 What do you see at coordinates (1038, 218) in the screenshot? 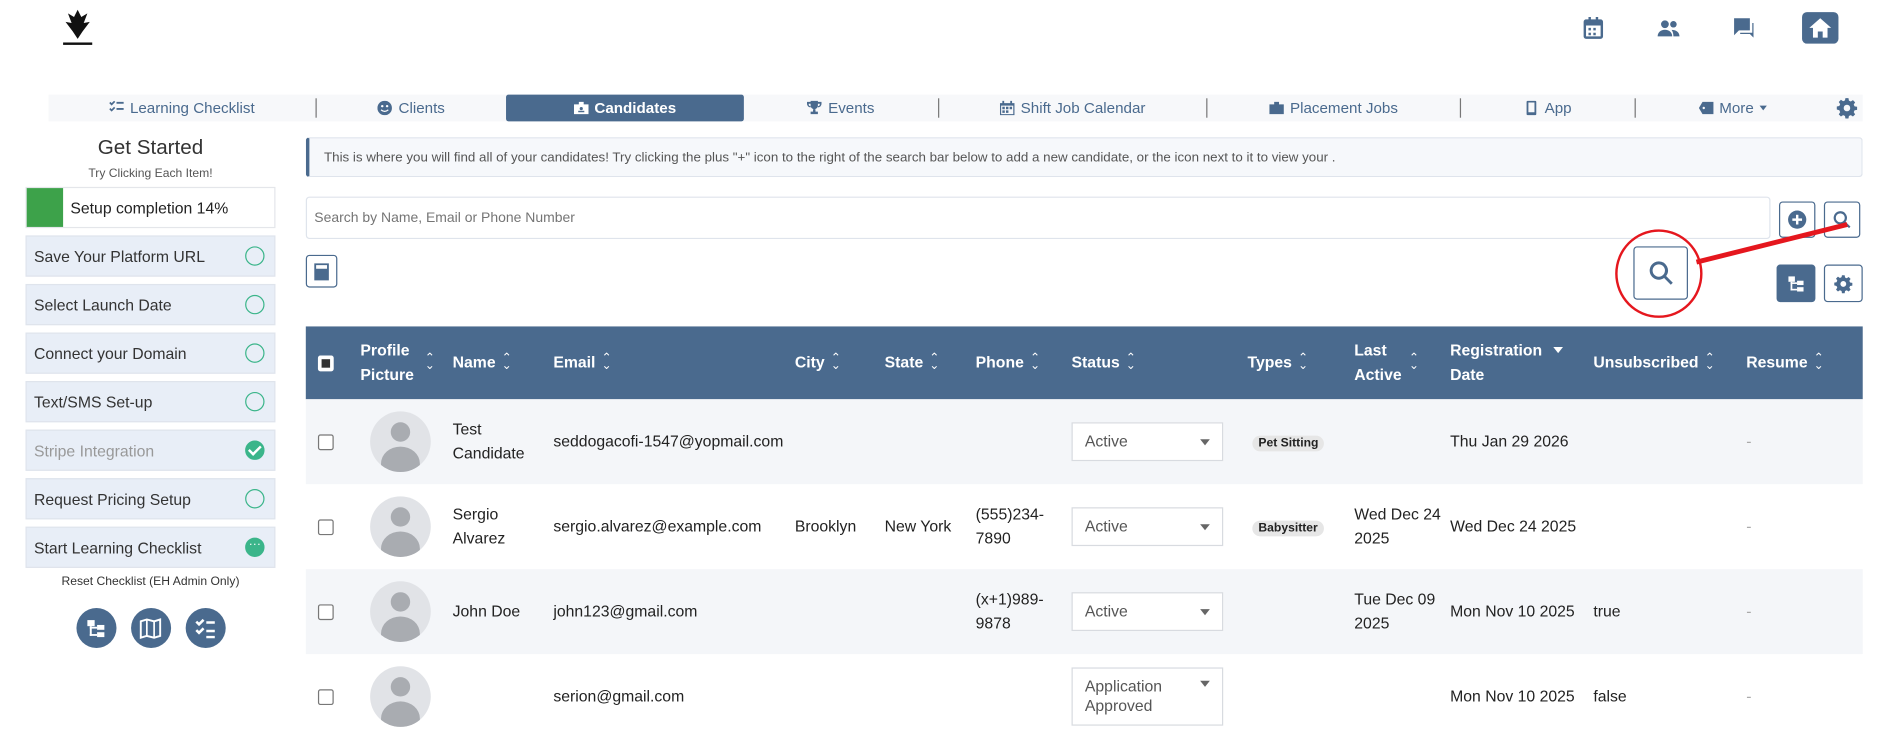
I see `search-input` at bounding box center [1038, 218].